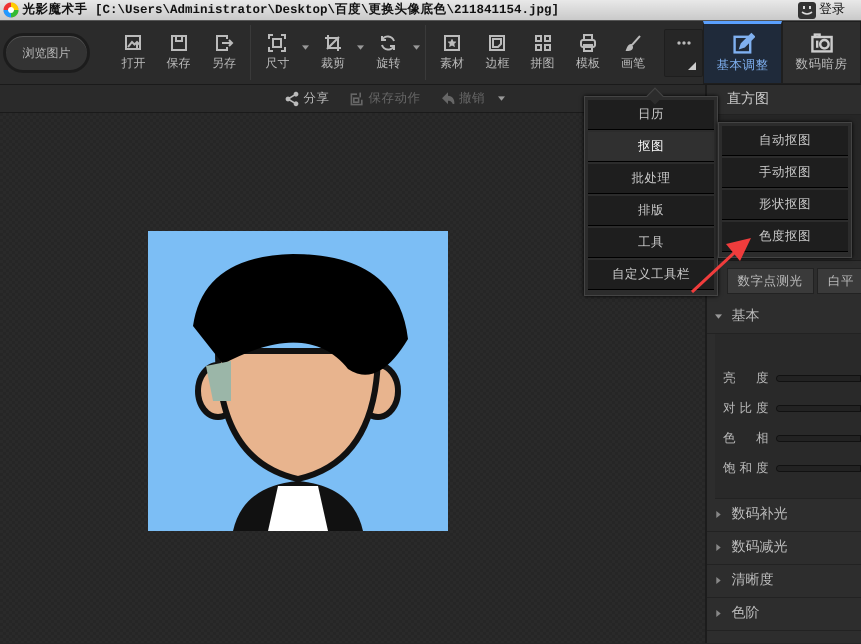 This screenshot has width=861, height=644. I want to click on slider-label: 饱和度, so click(746, 468).